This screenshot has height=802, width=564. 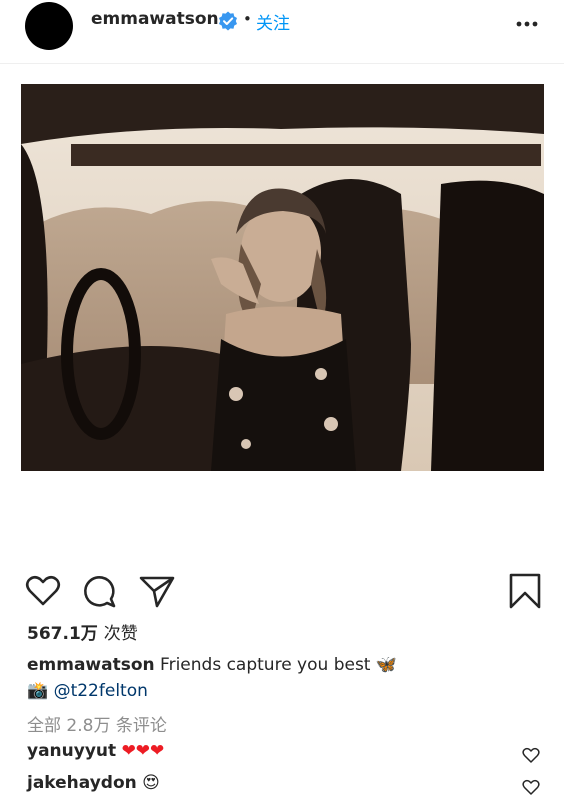 I want to click on comment-text: ❤❤❤, so click(x=143, y=751).